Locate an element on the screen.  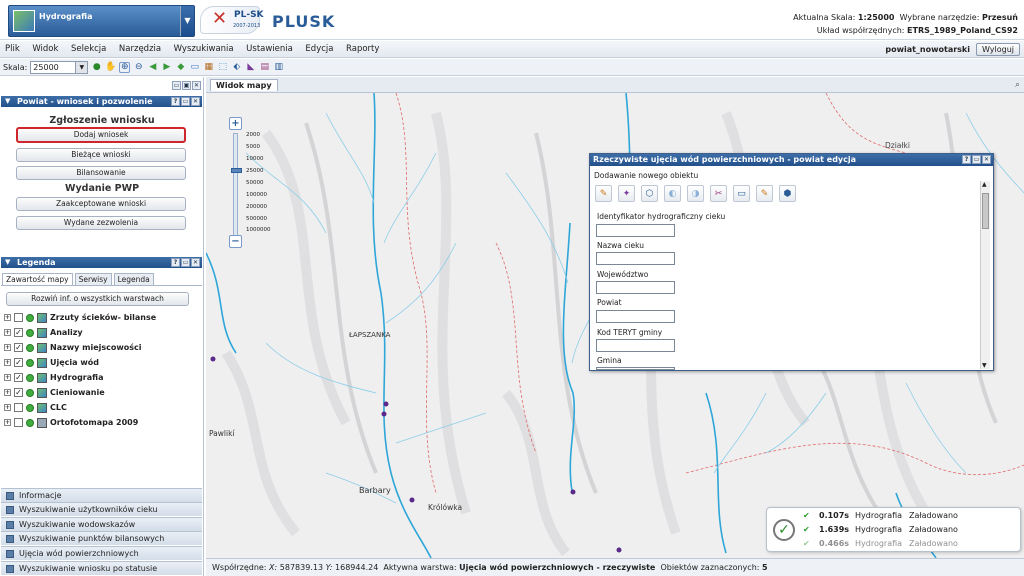
legend-panel-header: ▼ Legenda ? ▭ ✕ is located at coordinates (101, 262).